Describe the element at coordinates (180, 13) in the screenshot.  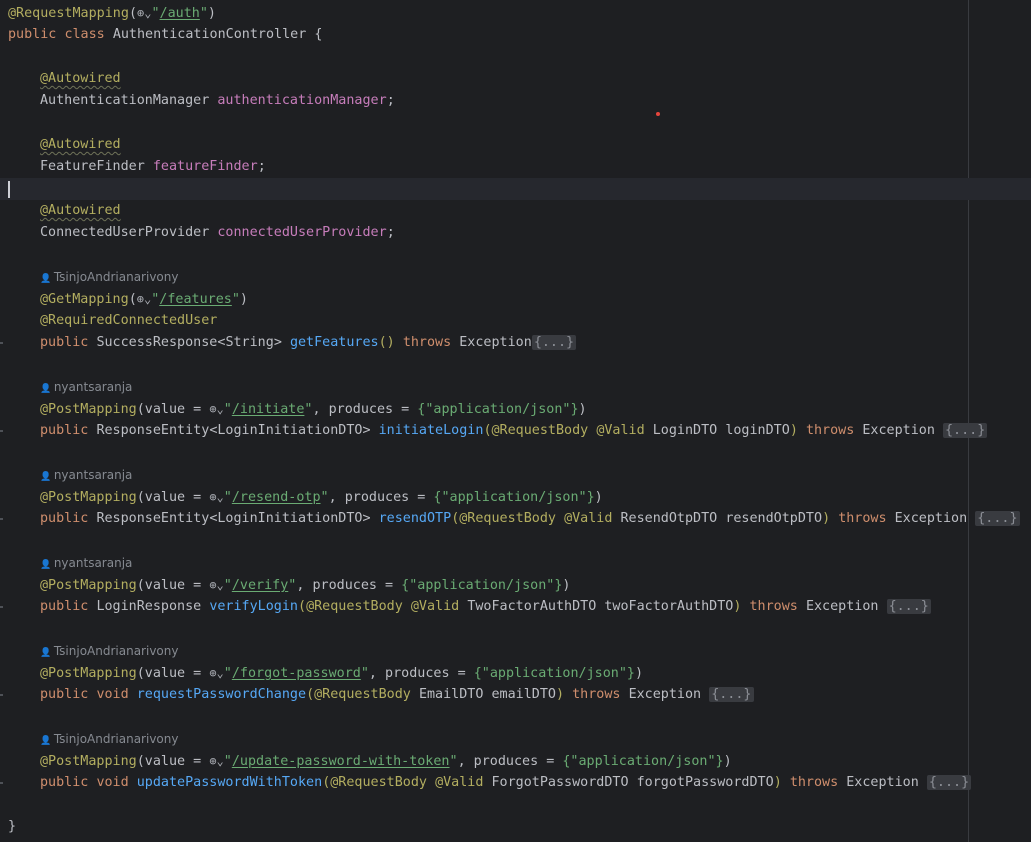
I see `url-path: /auth` at that location.